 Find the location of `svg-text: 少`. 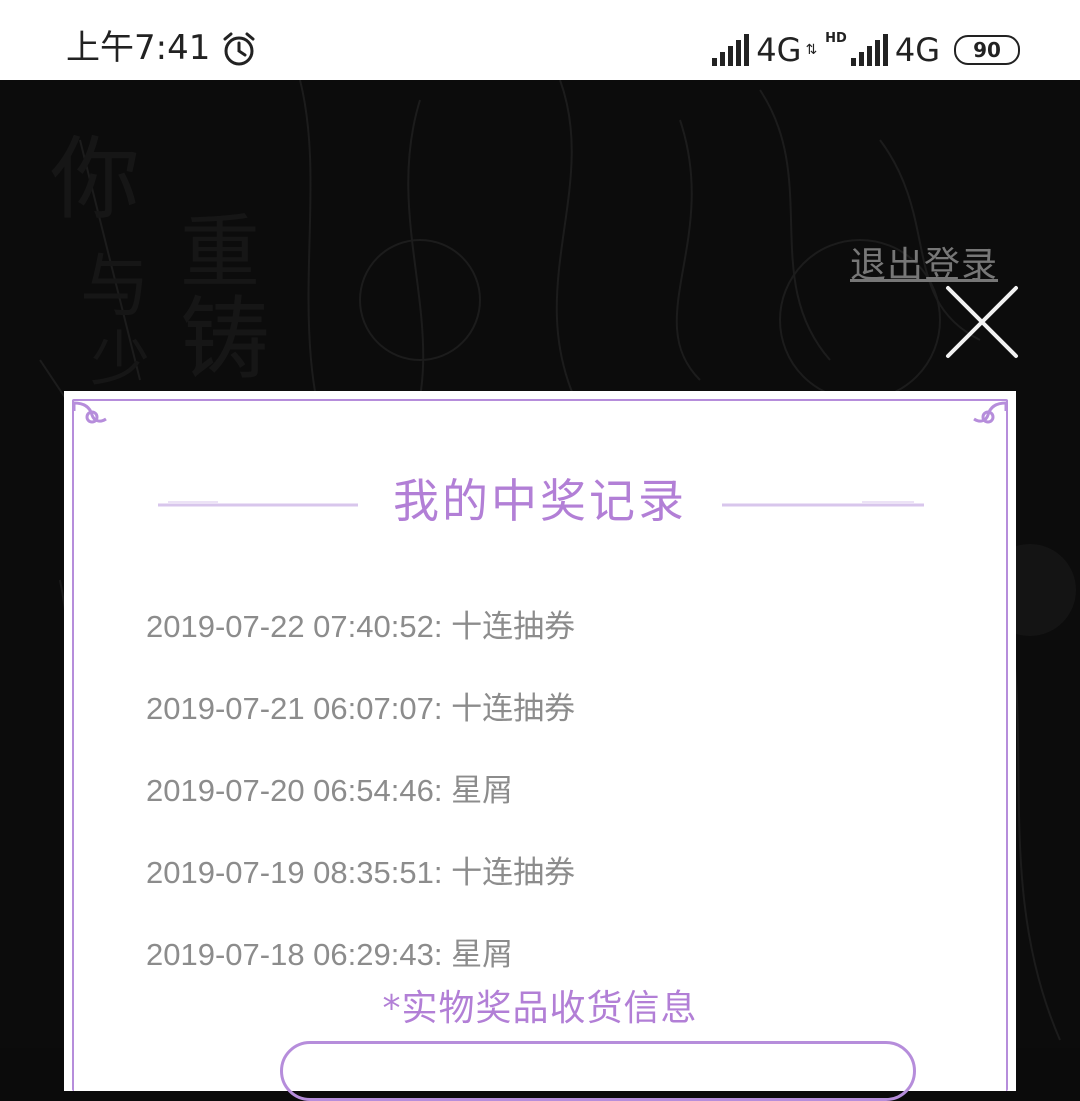

svg-text: 少 is located at coordinates (120, 360).